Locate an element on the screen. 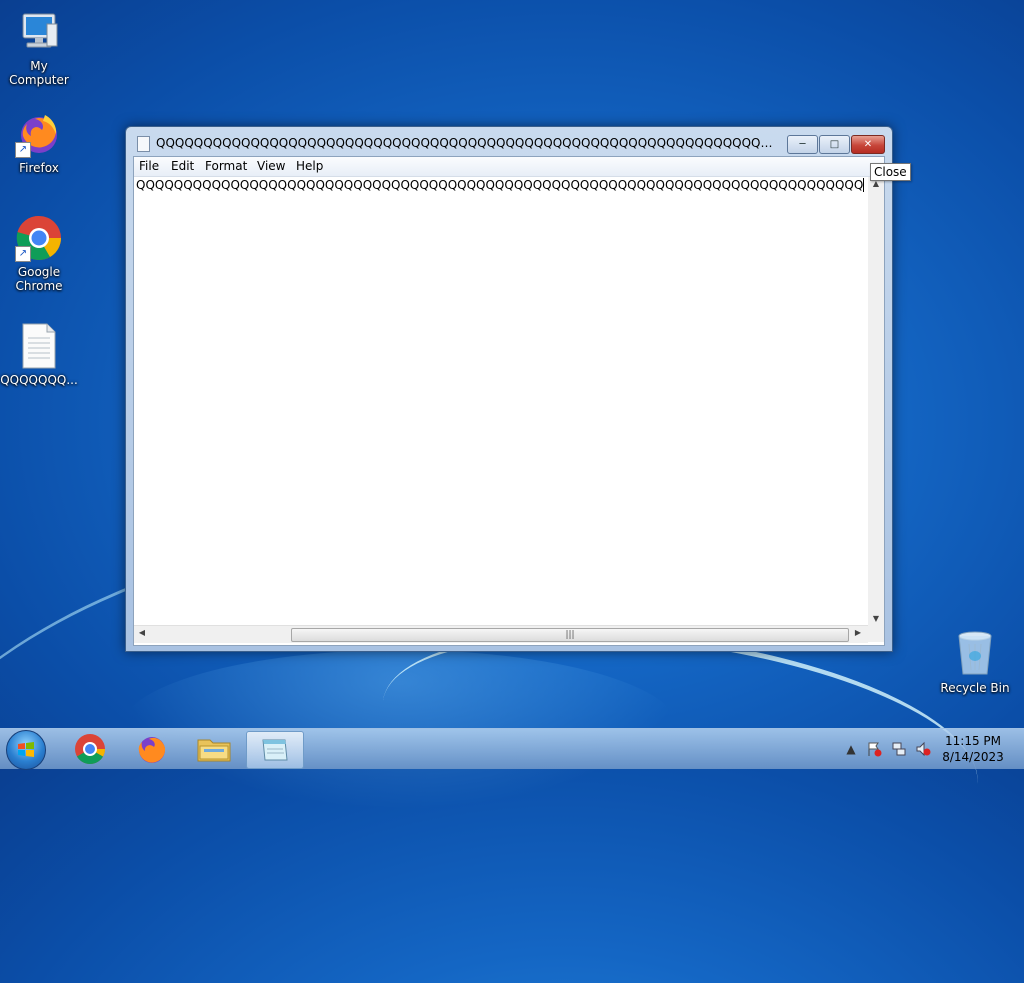 The image size is (1024, 983). desktop-icon-firefox: ↗ Firefox is located at coordinates (39, 142).